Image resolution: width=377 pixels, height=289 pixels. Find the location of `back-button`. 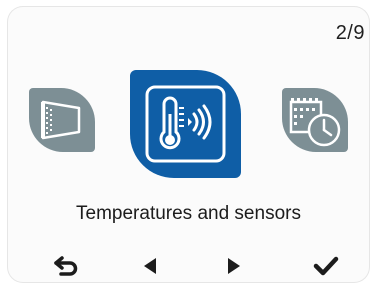

back-button is located at coordinates (66, 266).